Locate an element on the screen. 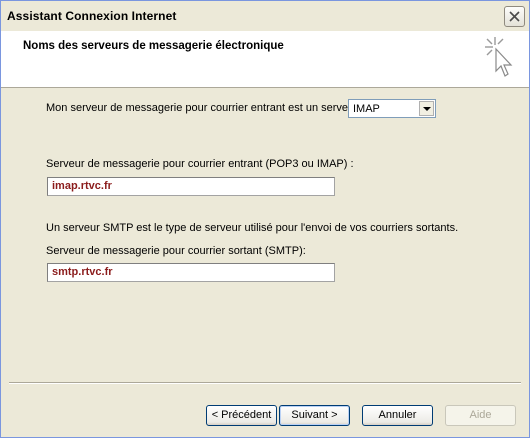 This screenshot has width=530, height=438. title-bar: Assistant Connexion Internet is located at coordinates (265, 16).